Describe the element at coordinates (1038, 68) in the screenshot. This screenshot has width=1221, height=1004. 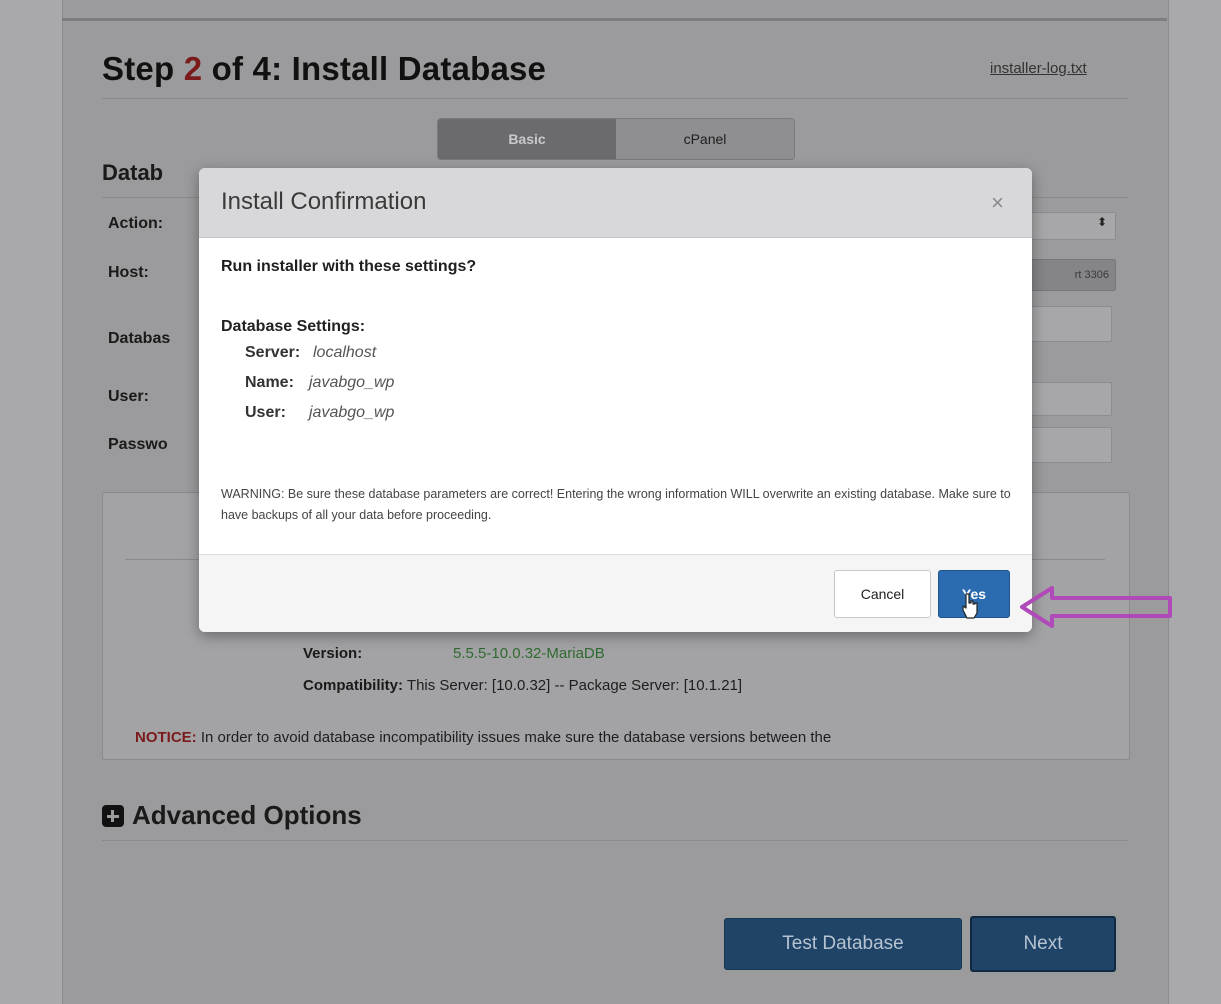
I see `installer-log-link: installer-log.txt` at that location.